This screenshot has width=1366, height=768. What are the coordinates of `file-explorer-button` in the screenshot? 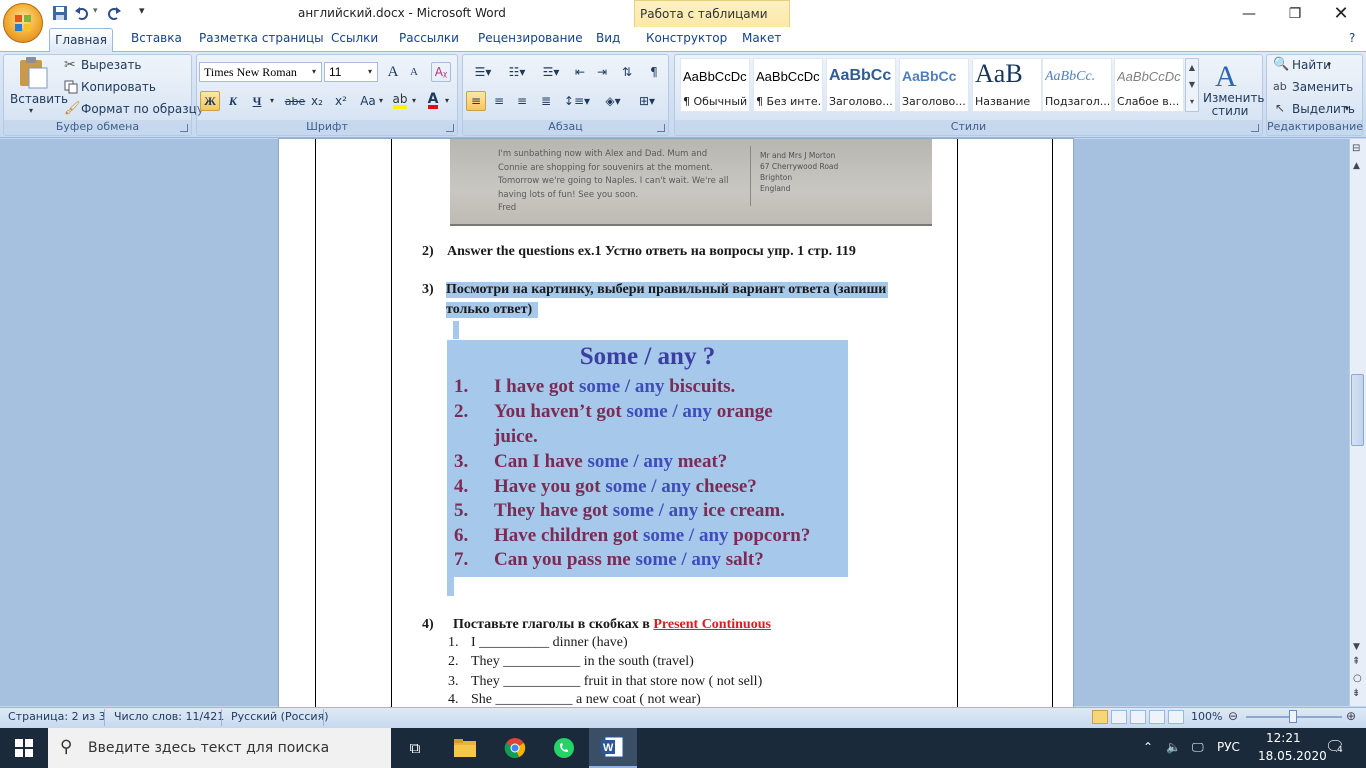 It's located at (465, 748).